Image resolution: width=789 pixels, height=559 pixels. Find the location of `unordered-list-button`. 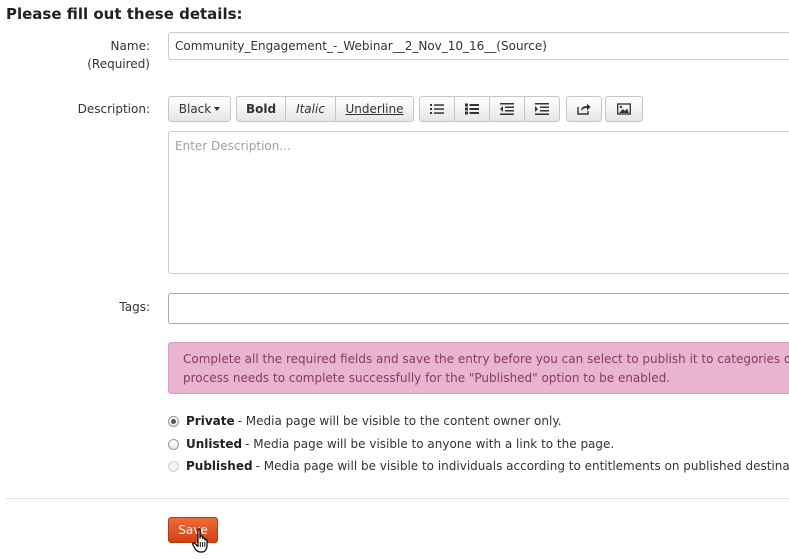

unordered-list-button is located at coordinates (437, 109).